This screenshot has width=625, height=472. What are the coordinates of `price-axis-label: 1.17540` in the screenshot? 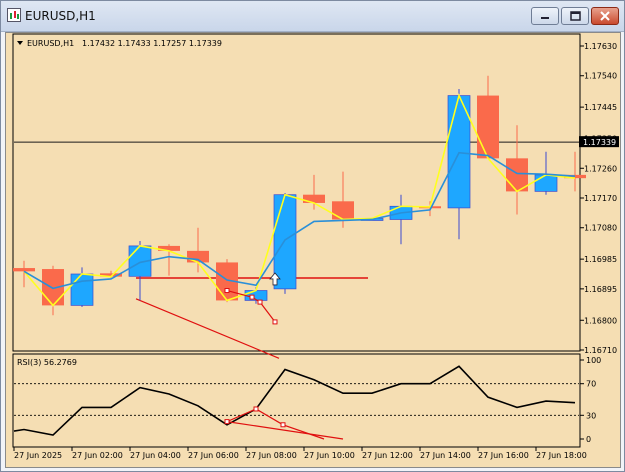 It's located at (600, 76).